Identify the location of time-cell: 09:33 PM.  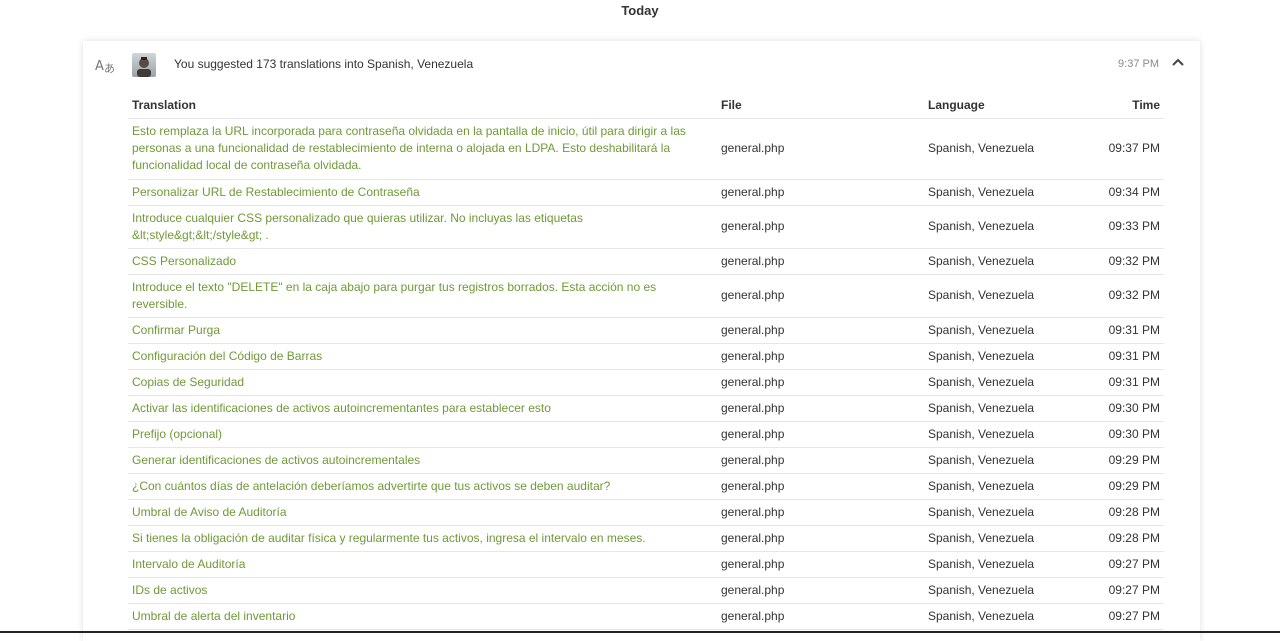
(1129, 227).